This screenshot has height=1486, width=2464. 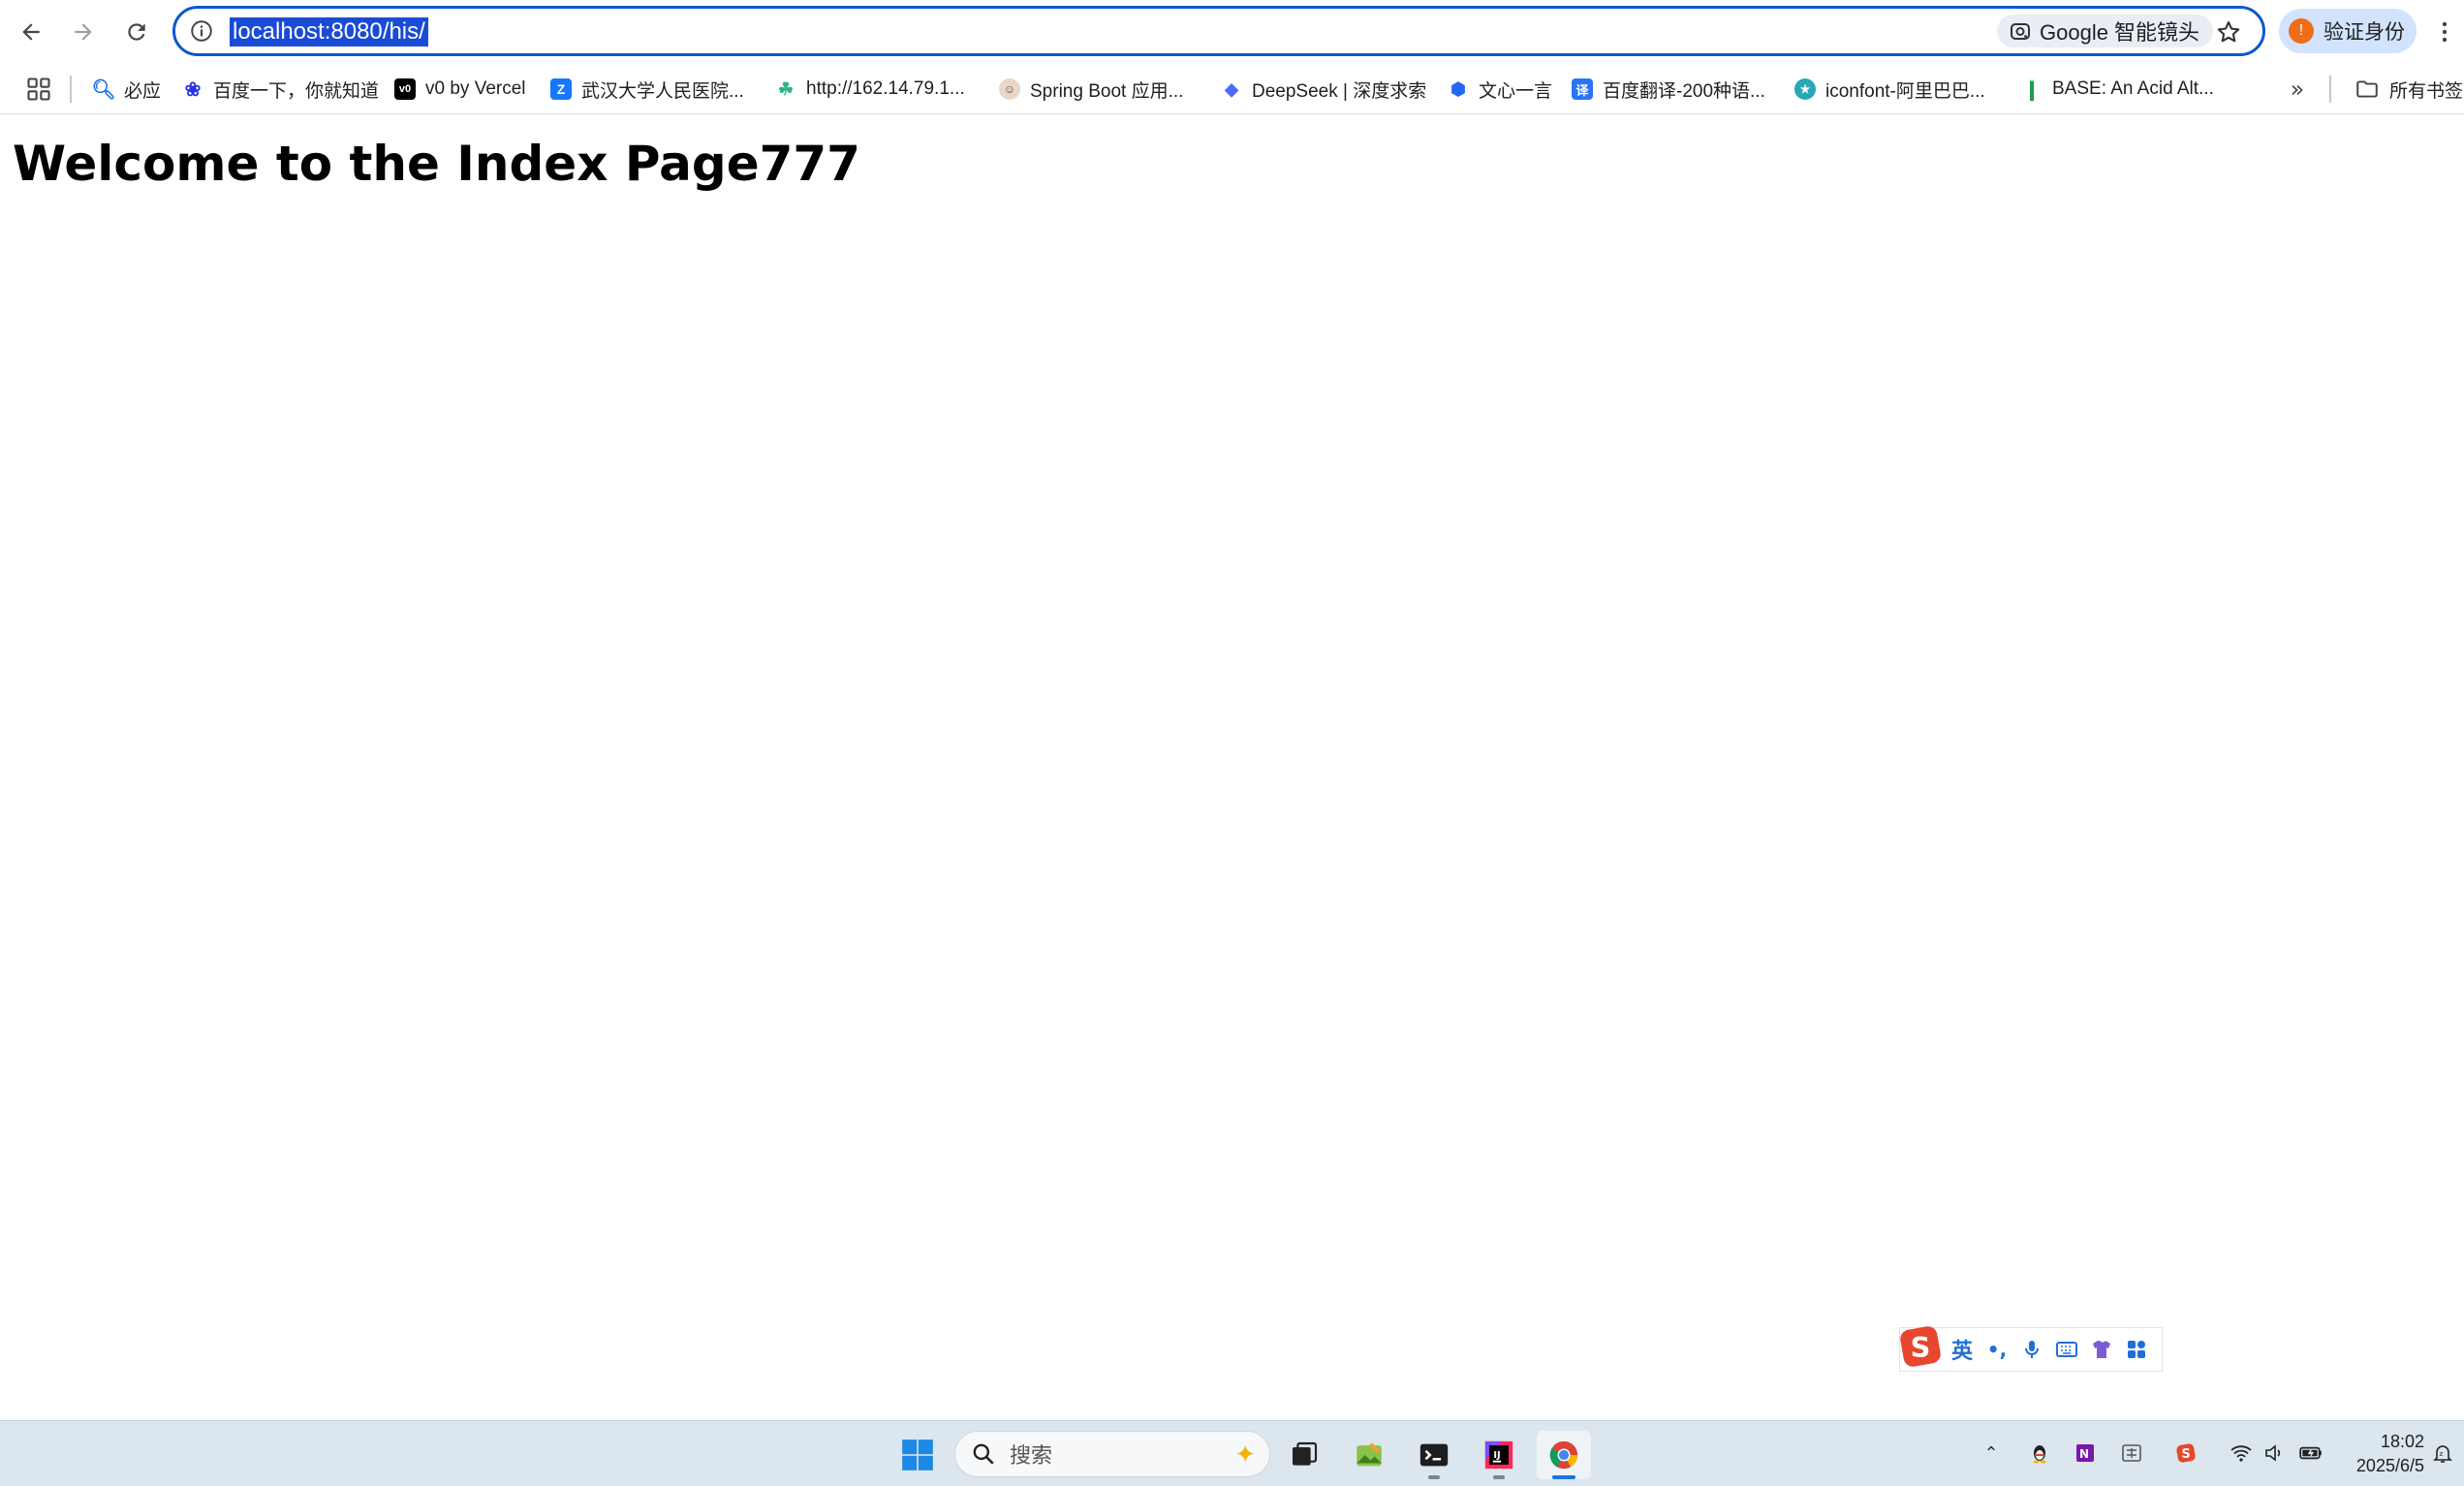 I want to click on search-icon: 🔍︎, so click(x=103, y=89).